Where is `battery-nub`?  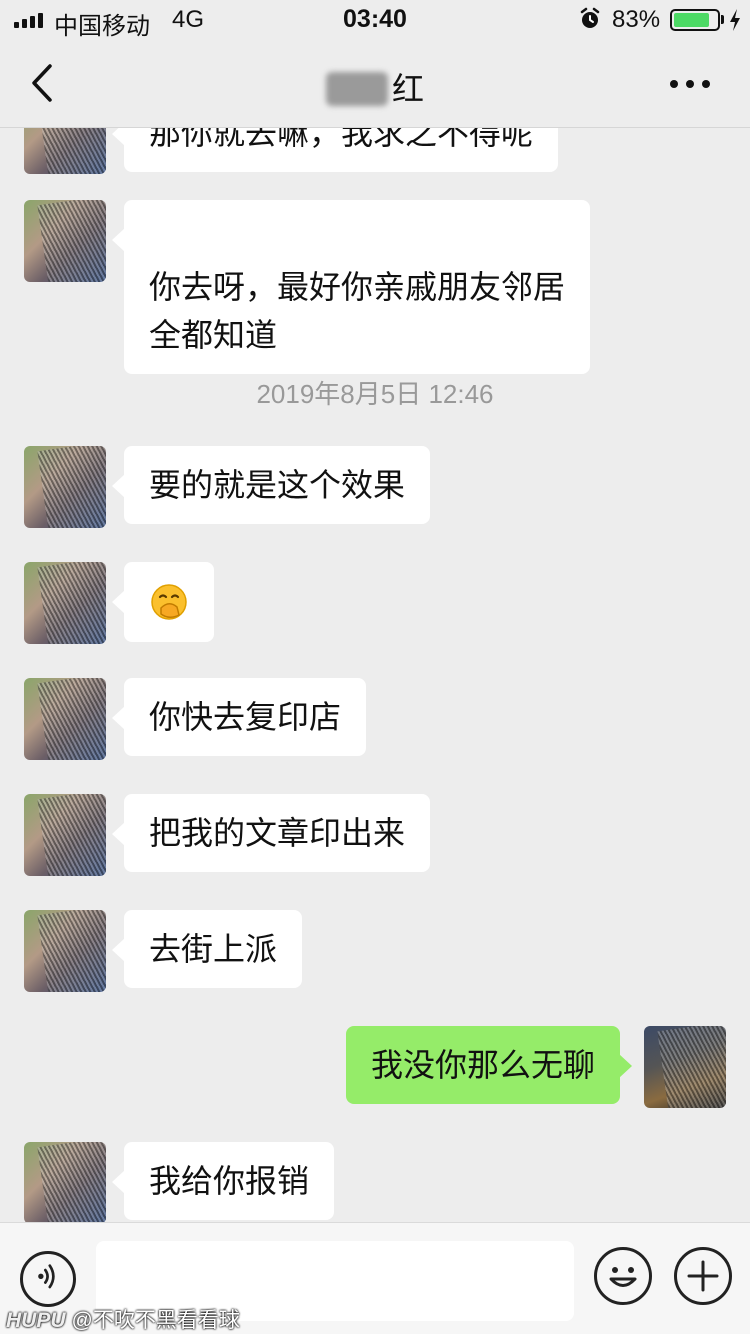 battery-nub is located at coordinates (722, 19).